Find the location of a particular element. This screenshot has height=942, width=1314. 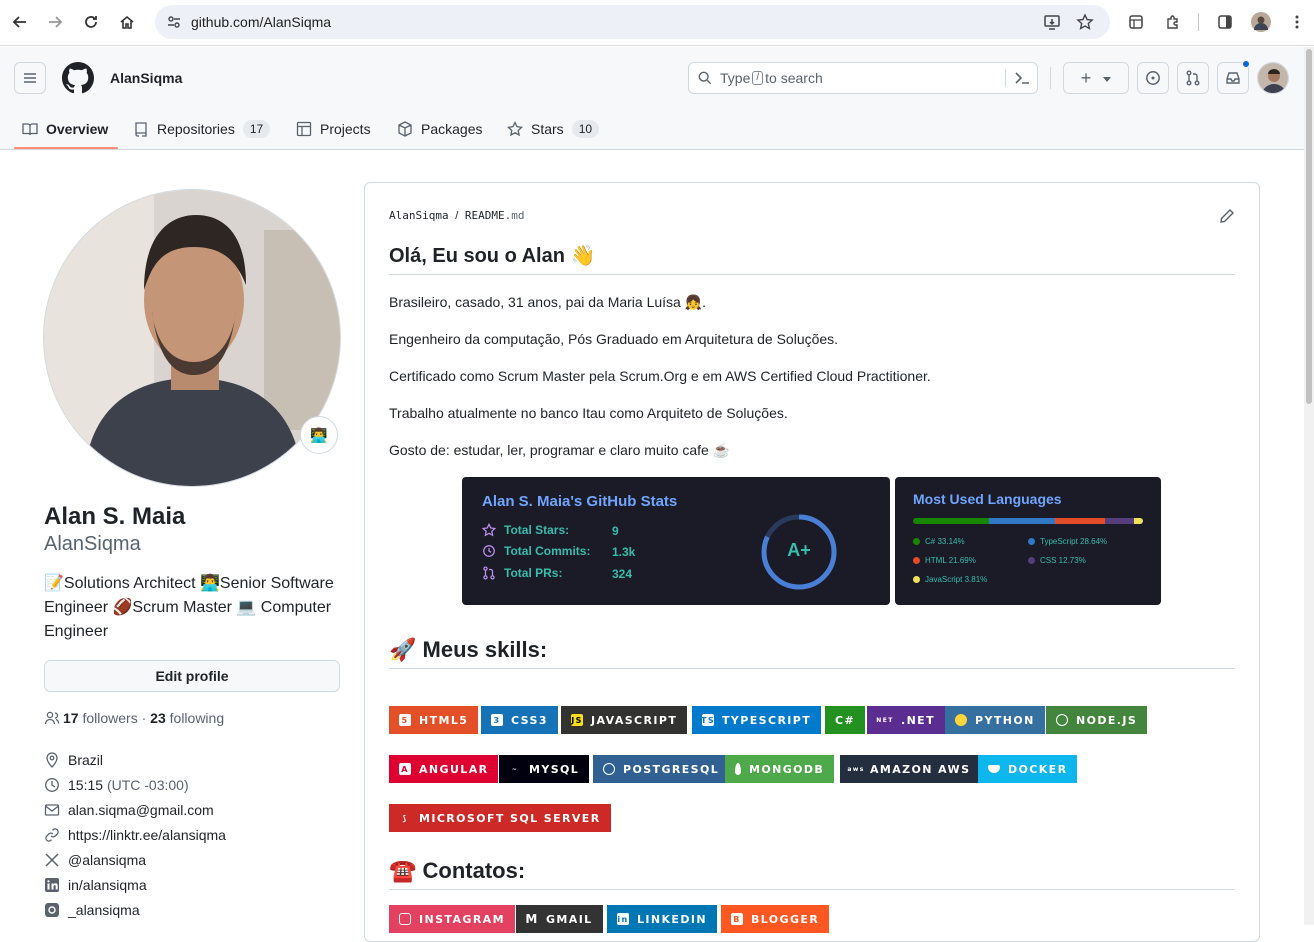

tab-overview: Overview is located at coordinates (65, 129).